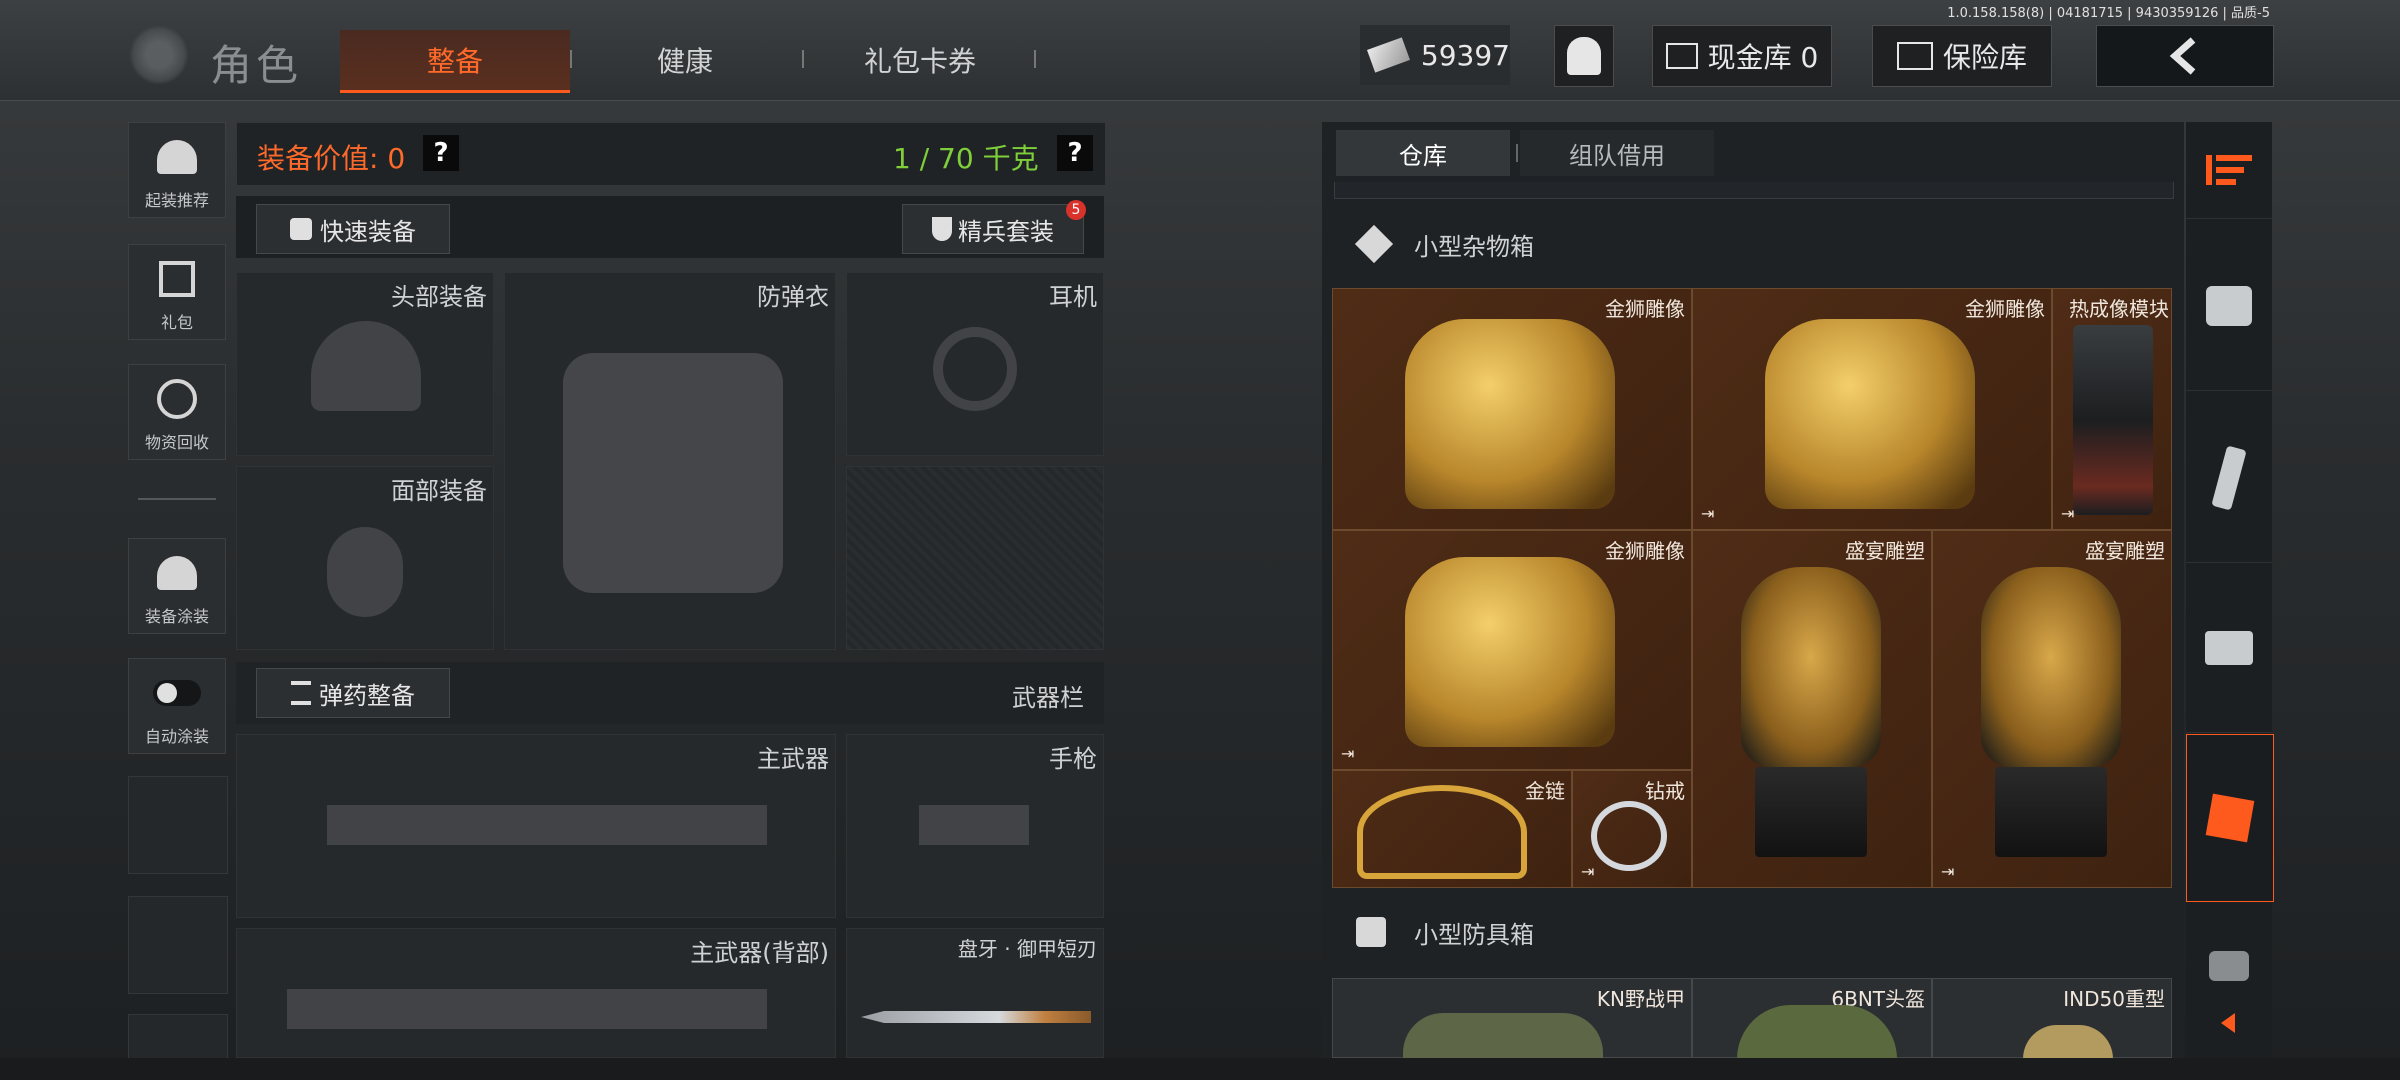  I want to click on helmet-gear-icon, so click(177, 157).